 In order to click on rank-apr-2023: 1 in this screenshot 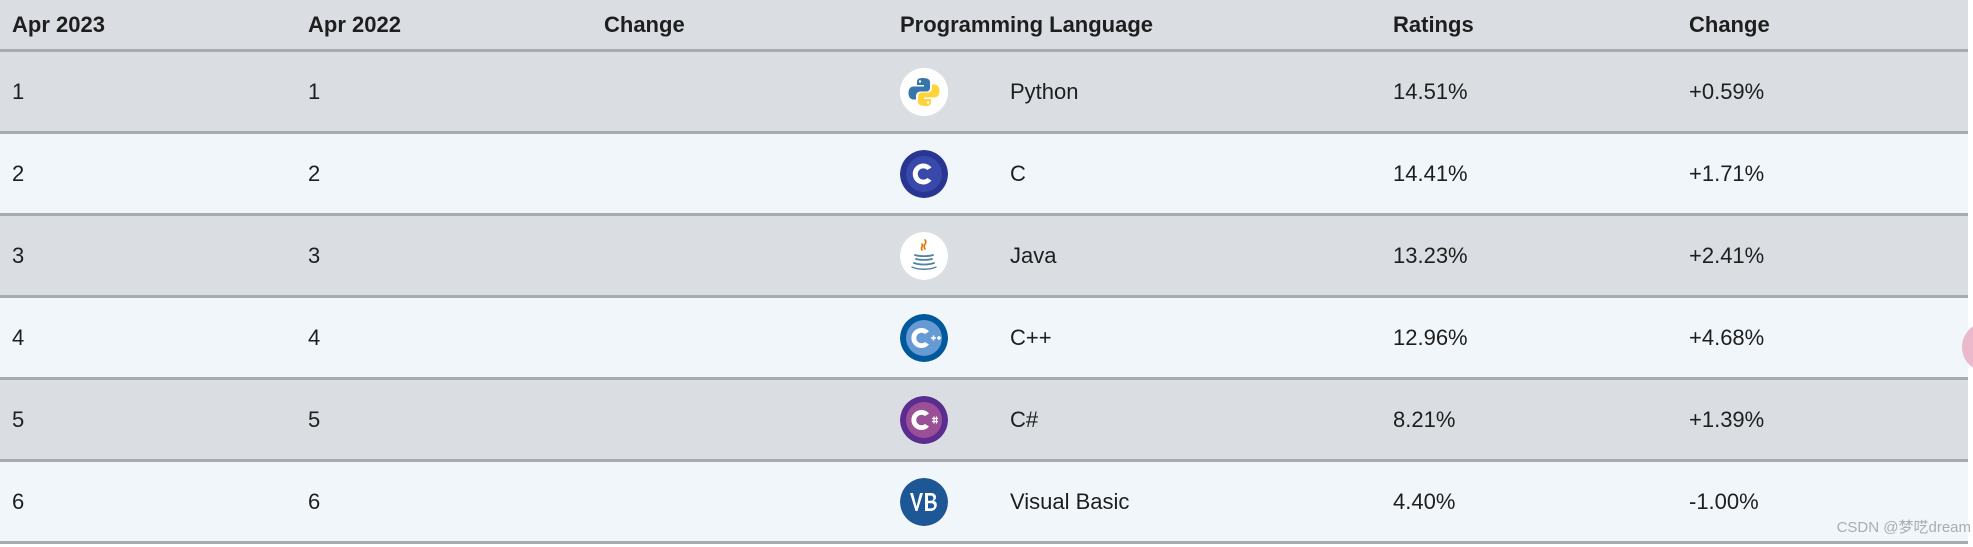, I will do `click(18, 91)`.